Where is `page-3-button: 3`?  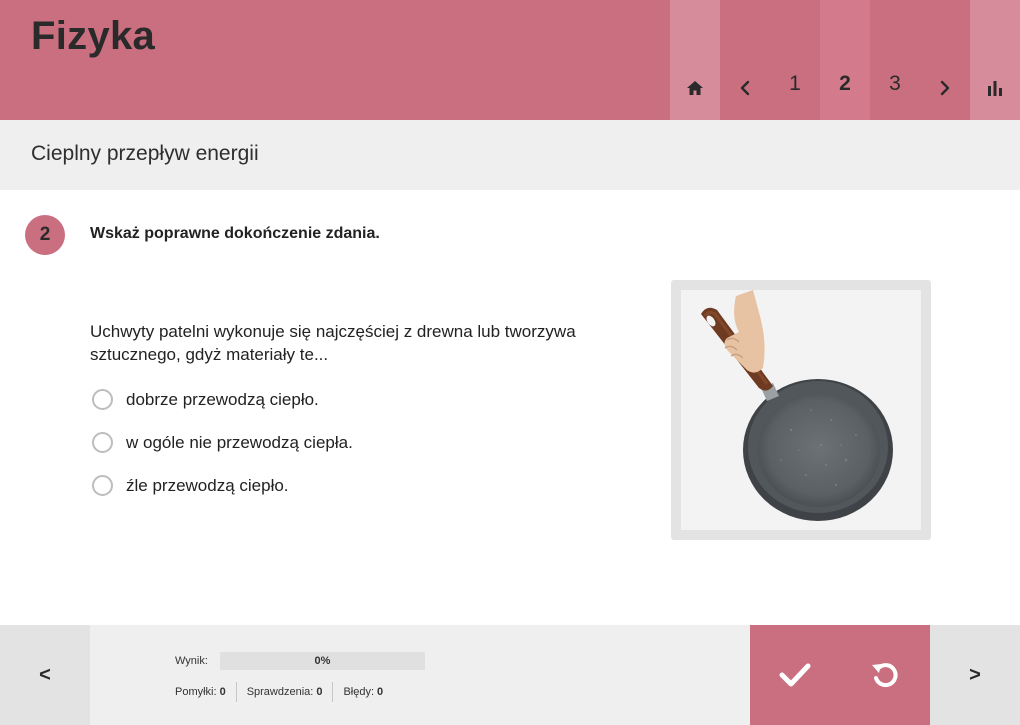
page-3-button: 3 is located at coordinates (895, 60).